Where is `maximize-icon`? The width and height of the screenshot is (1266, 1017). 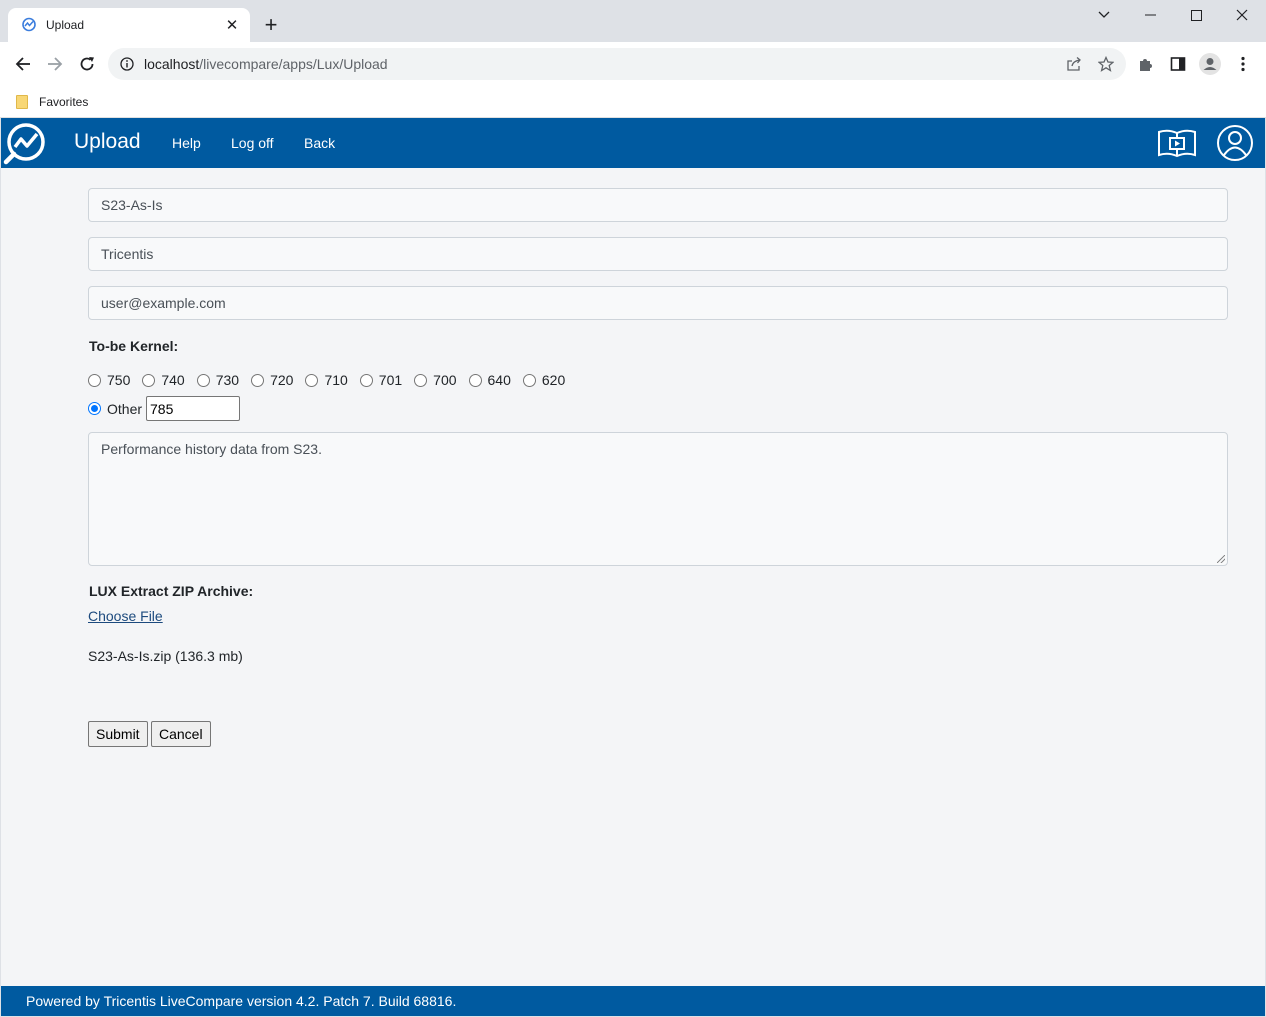 maximize-icon is located at coordinates (1196, 15).